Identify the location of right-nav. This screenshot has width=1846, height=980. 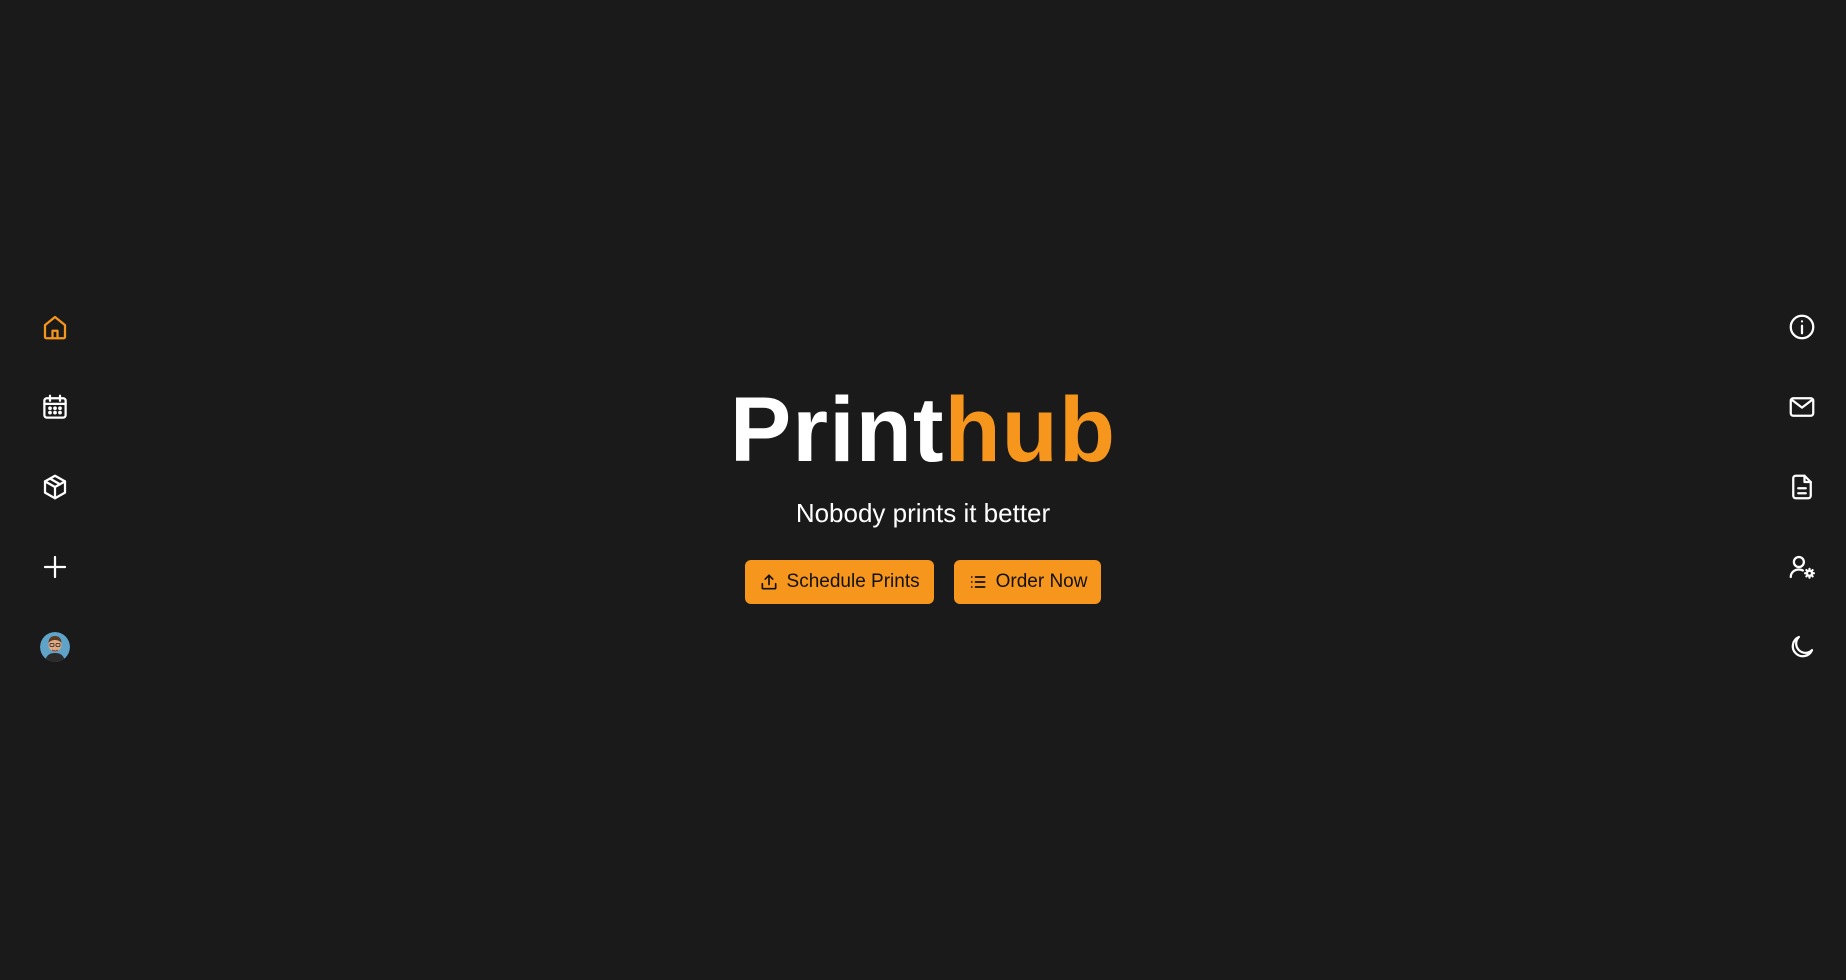
(1802, 487).